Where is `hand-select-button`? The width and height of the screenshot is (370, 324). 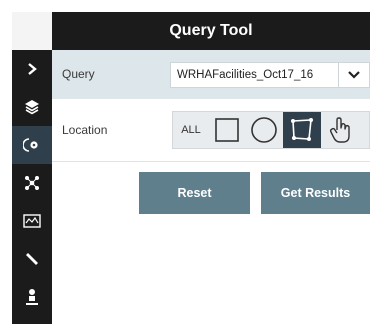 hand-select-button is located at coordinates (341, 130).